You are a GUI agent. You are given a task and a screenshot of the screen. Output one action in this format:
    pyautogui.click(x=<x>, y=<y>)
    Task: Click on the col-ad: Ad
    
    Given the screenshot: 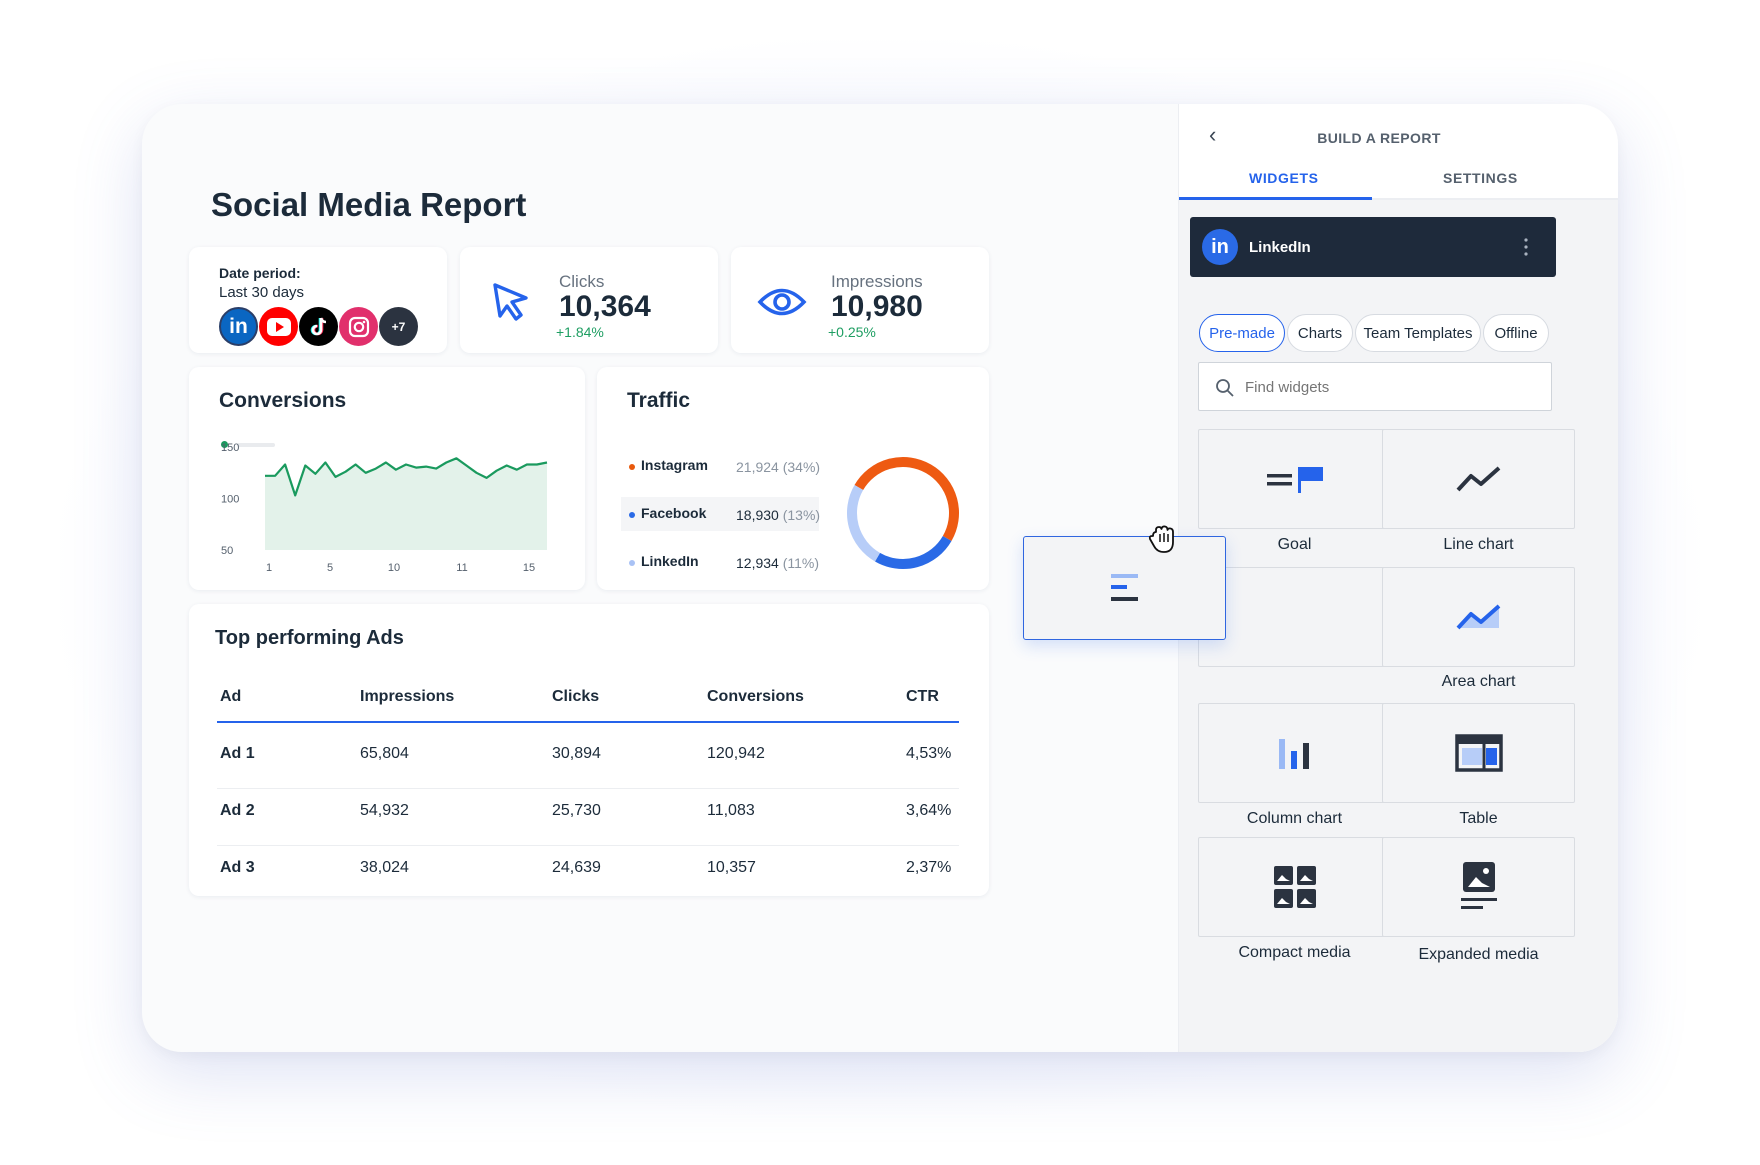 What is the action you would take?
    pyautogui.click(x=230, y=697)
    